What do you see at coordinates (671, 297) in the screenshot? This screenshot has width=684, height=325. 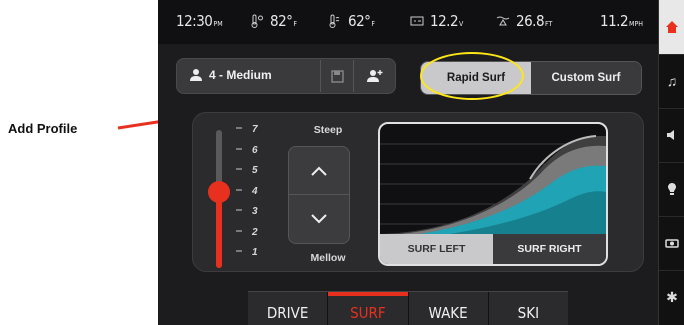 I see `settings-icon: ✱` at bounding box center [671, 297].